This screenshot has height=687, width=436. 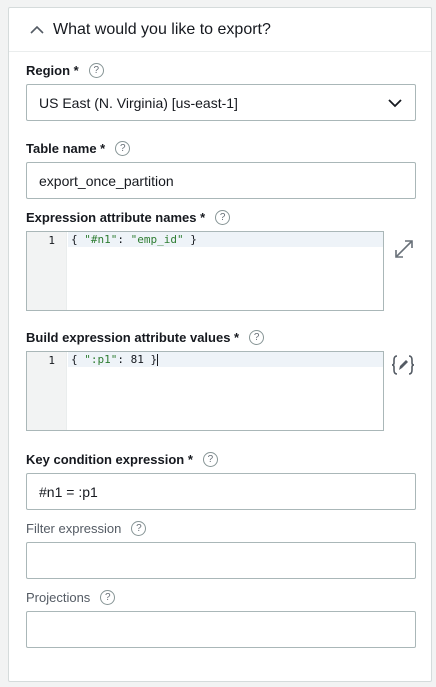 I want to click on expr-attr-names-label: Expression attribute names * ?, so click(x=128, y=217).